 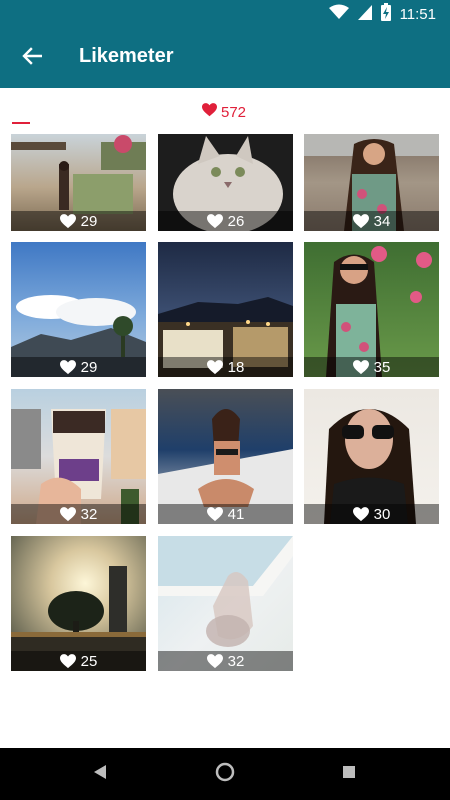 What do you see at coordinates (225, 309) in the screenshot?
I see `photo-tile: 18` at bounding box center [225, 309].